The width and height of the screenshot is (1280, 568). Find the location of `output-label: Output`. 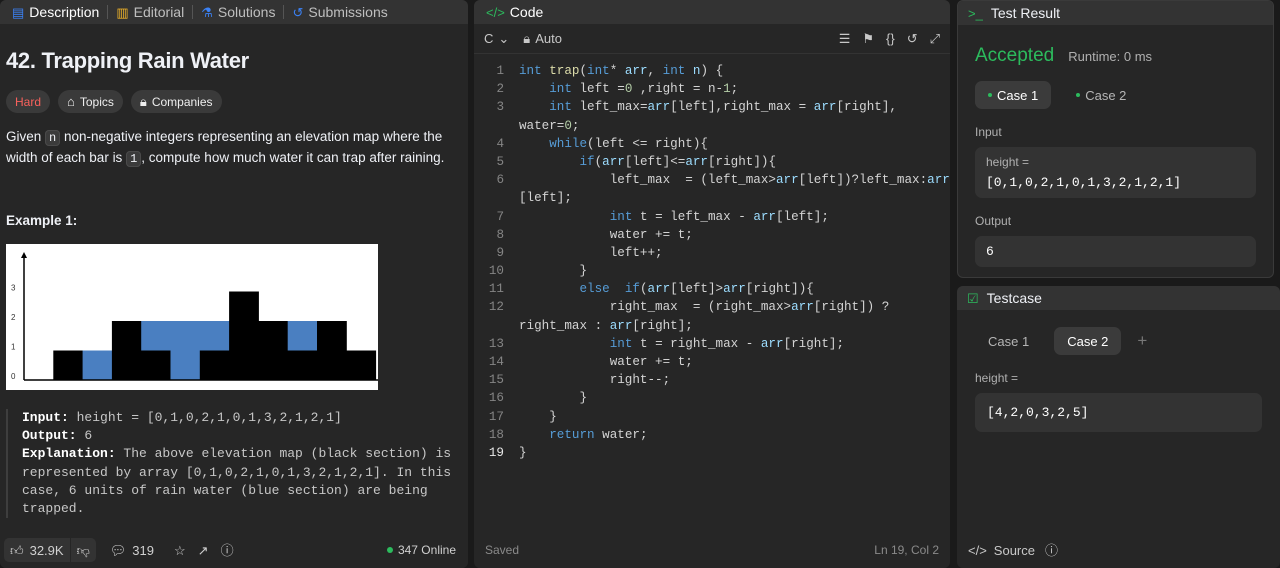

output-label: Output is located at coordinates (993, 221).